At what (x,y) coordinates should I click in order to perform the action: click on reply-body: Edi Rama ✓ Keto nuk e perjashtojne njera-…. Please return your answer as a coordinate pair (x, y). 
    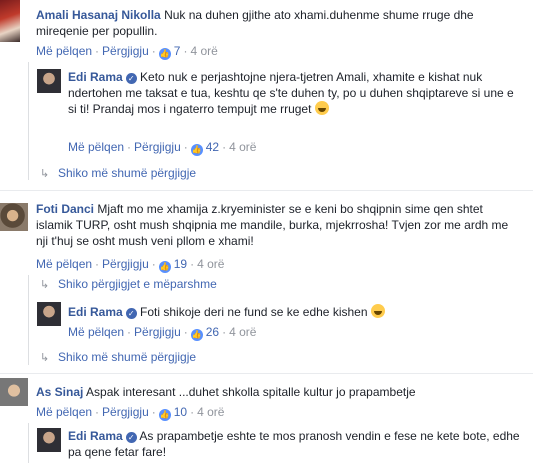
    Looking at the image, I should click on (294, 93).